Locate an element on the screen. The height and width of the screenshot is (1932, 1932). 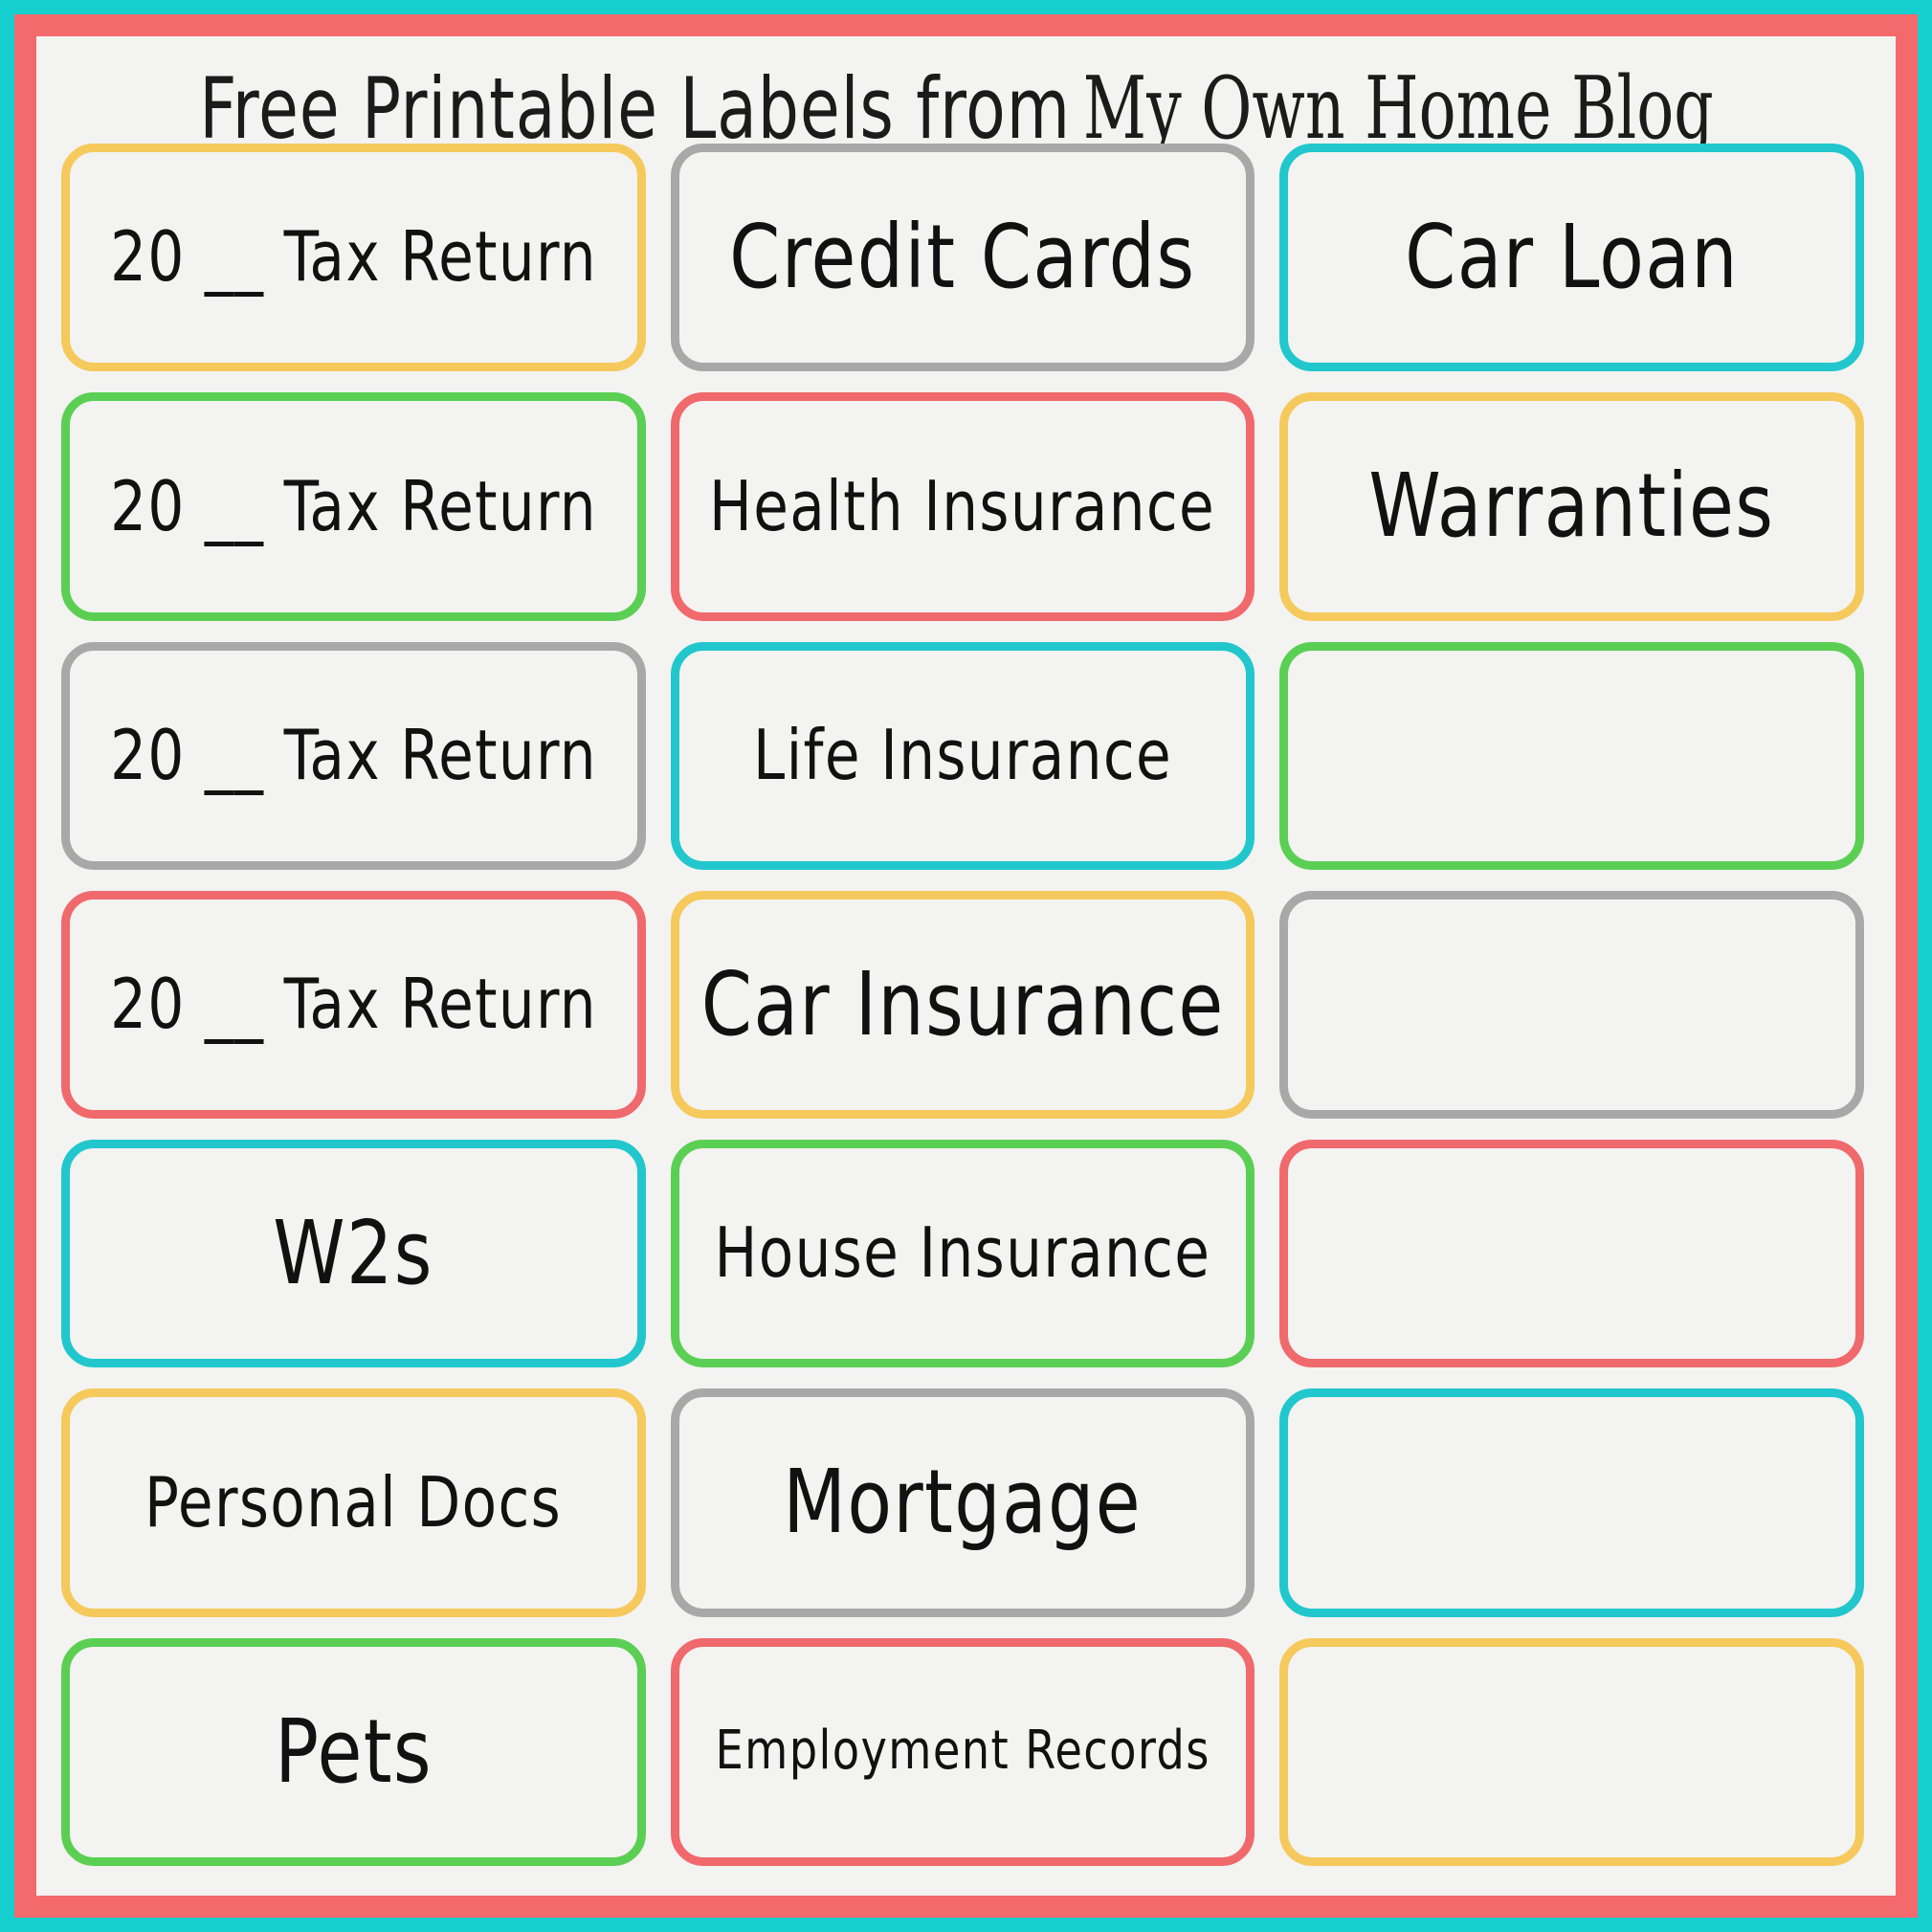
label-box: Life Insurance is located at coordinates (962, 755).